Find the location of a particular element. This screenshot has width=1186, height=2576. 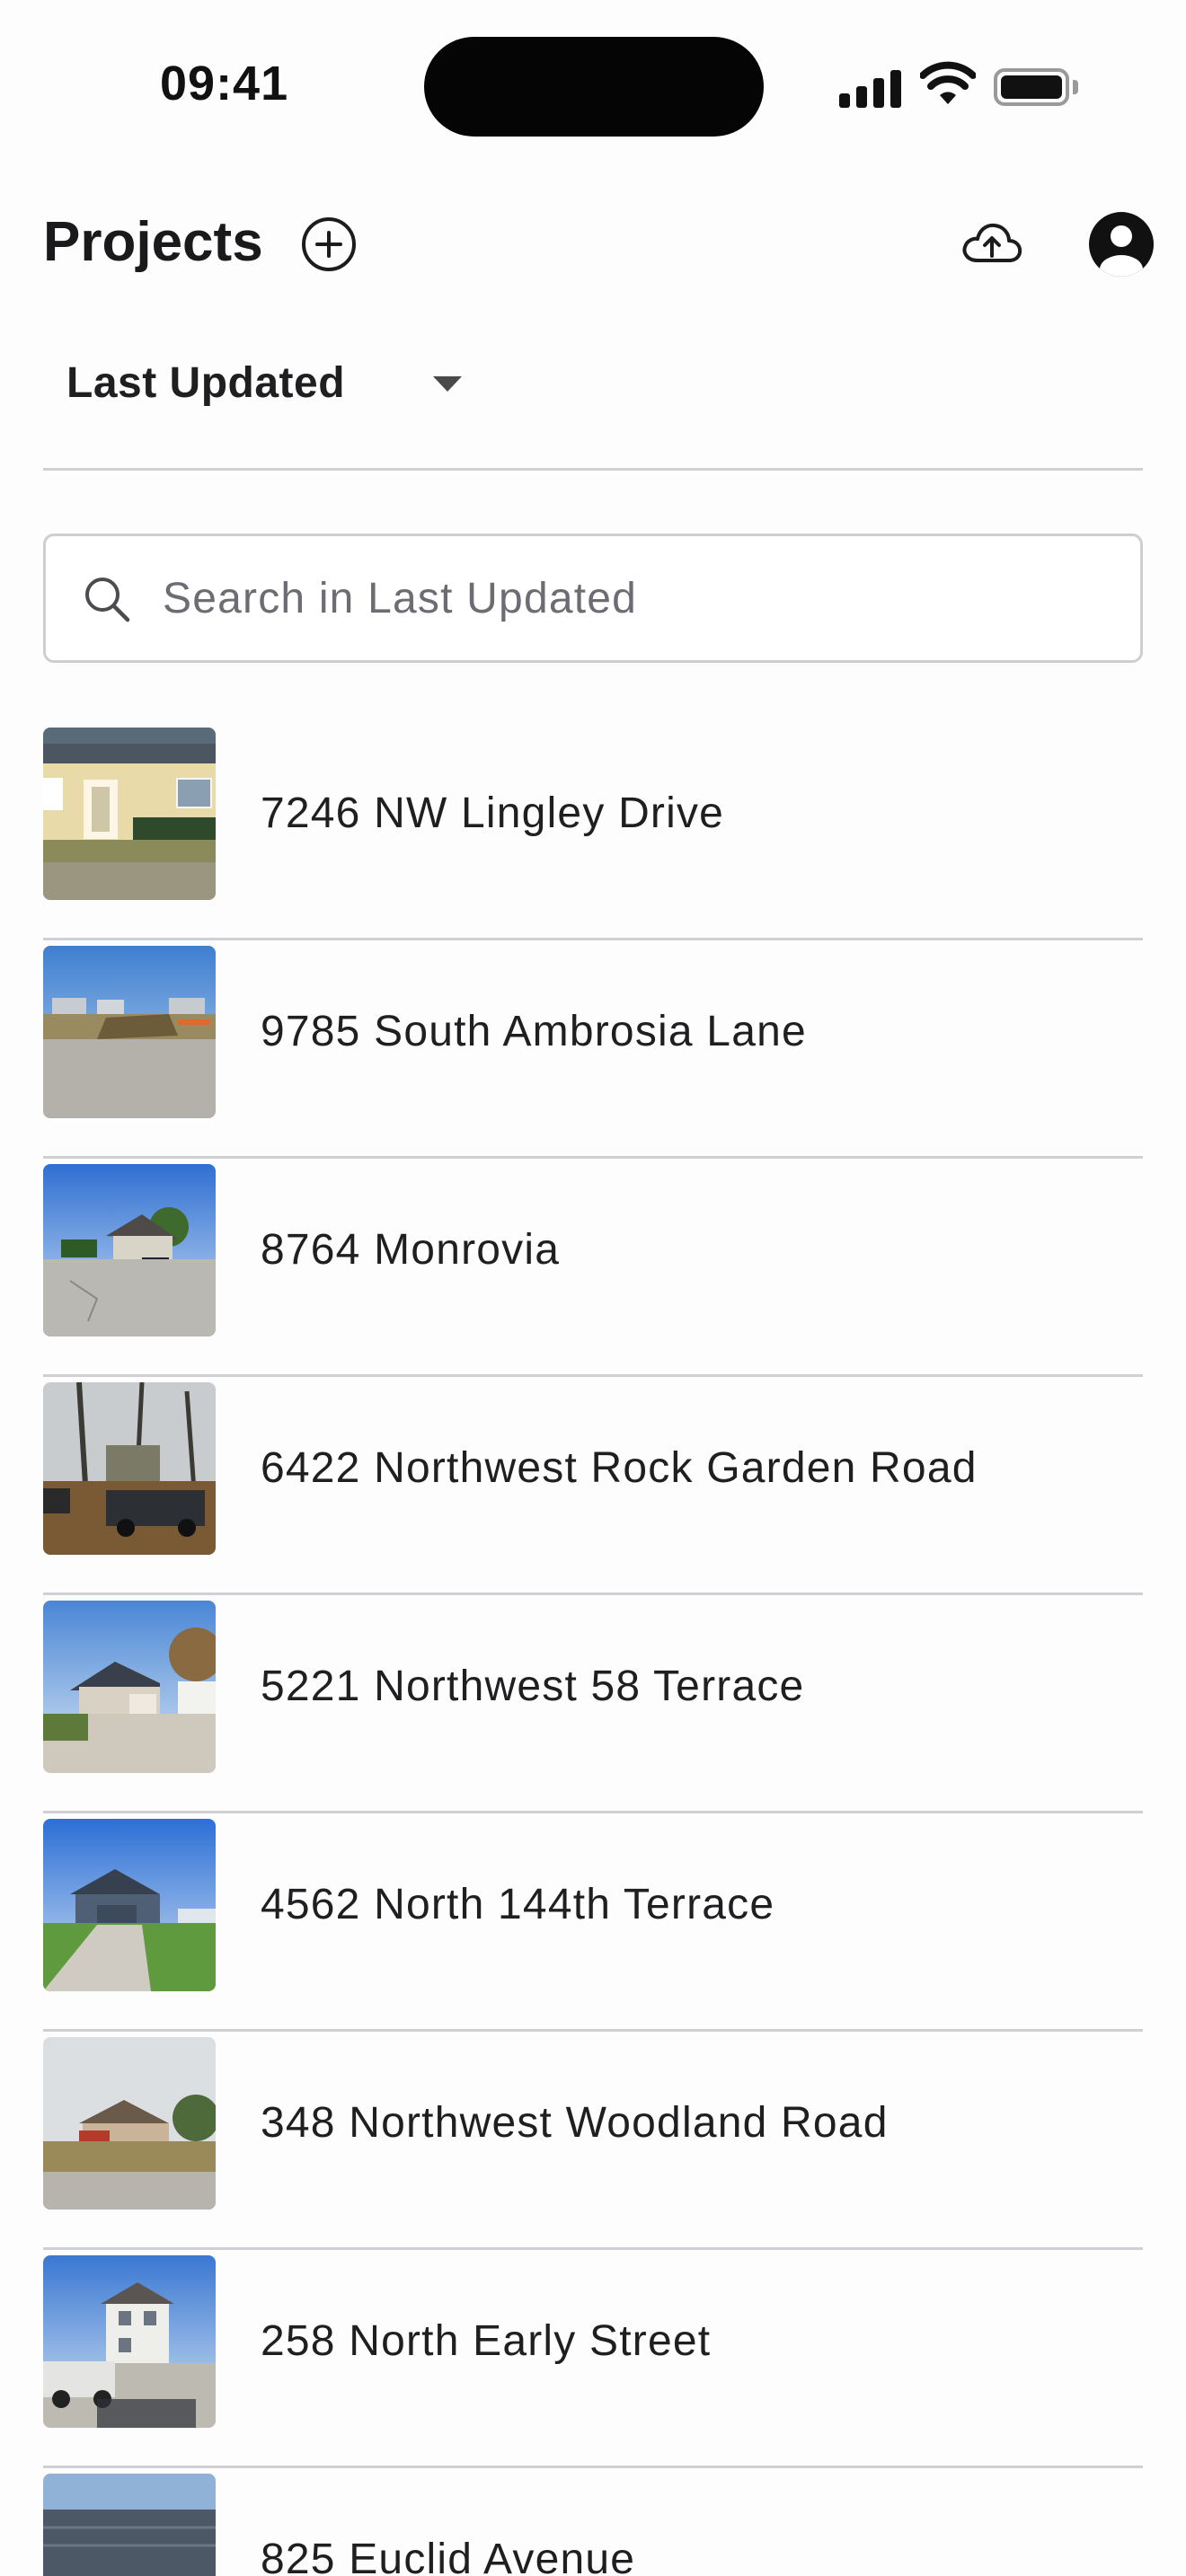

list-item: 348 Northwest Woodland Road is located at coordinates (593, 2141).